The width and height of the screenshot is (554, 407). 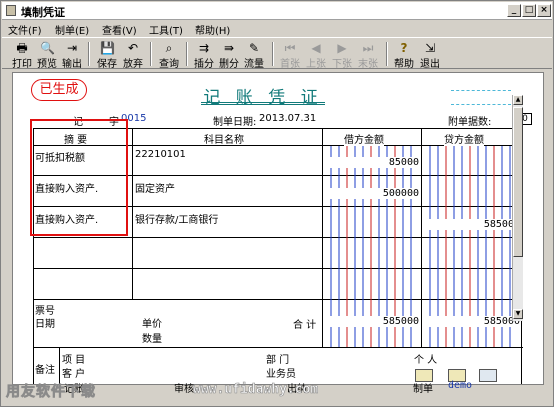 What do you see at coordinates (133, 48) in the screenshot?
I see `undo-icon: ↶` at bounding box center [133, 48].